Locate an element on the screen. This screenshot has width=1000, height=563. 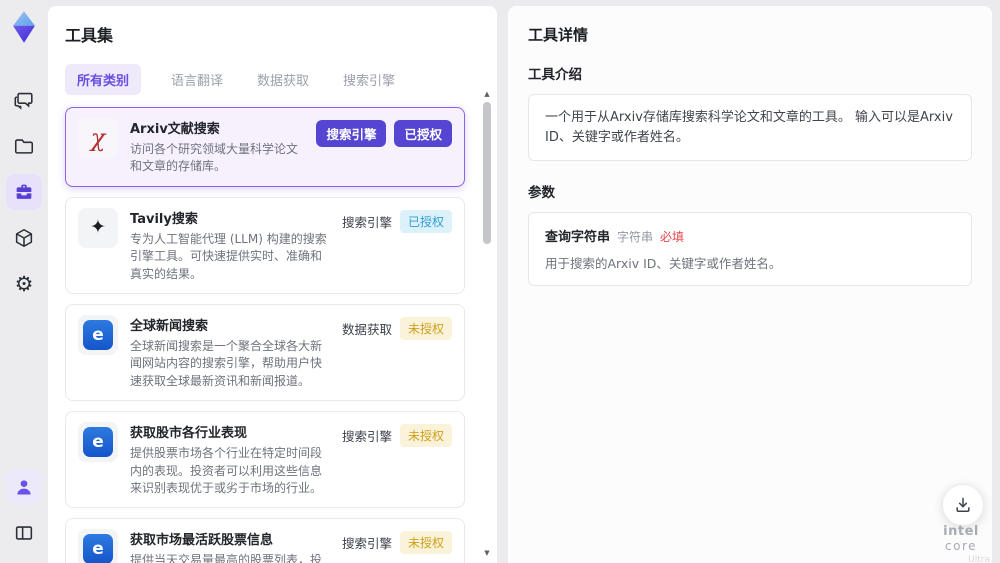
intel-core-logo: intel core Ultra is located at coordinates (961, 543).